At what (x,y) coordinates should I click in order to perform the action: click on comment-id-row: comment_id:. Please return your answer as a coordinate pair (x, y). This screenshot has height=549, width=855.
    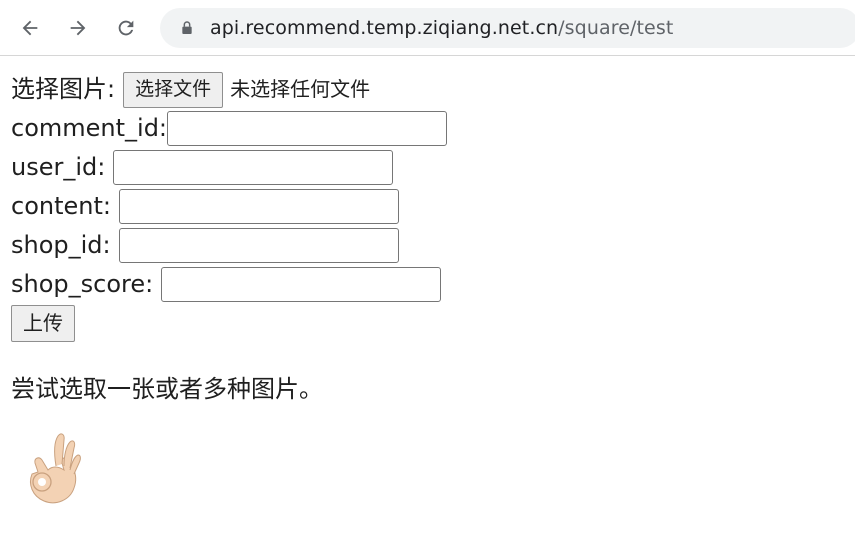
    Looking at the image, I should click on (428, 128).